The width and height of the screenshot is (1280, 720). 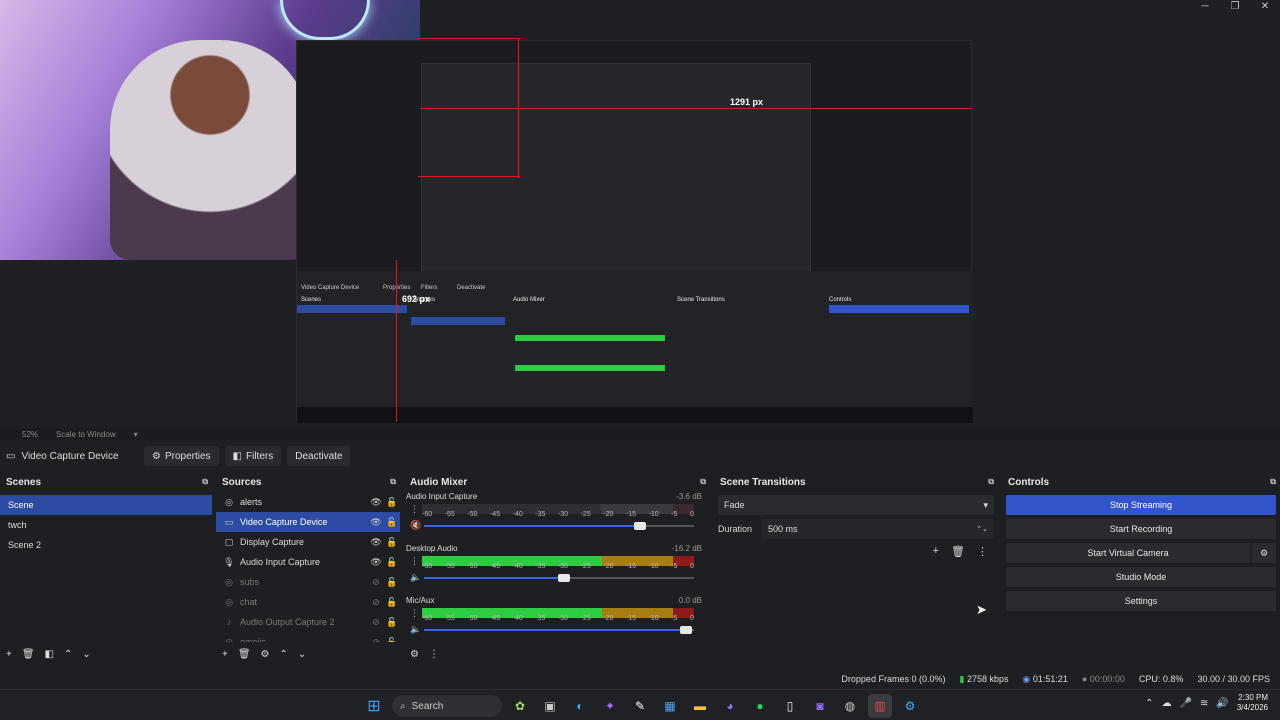 What do you see at coordinates (308, 522) in the screenshot?
I see `source-item: ▭ Video Capture Device 👁 🔓` at bounding box center [308, 522].